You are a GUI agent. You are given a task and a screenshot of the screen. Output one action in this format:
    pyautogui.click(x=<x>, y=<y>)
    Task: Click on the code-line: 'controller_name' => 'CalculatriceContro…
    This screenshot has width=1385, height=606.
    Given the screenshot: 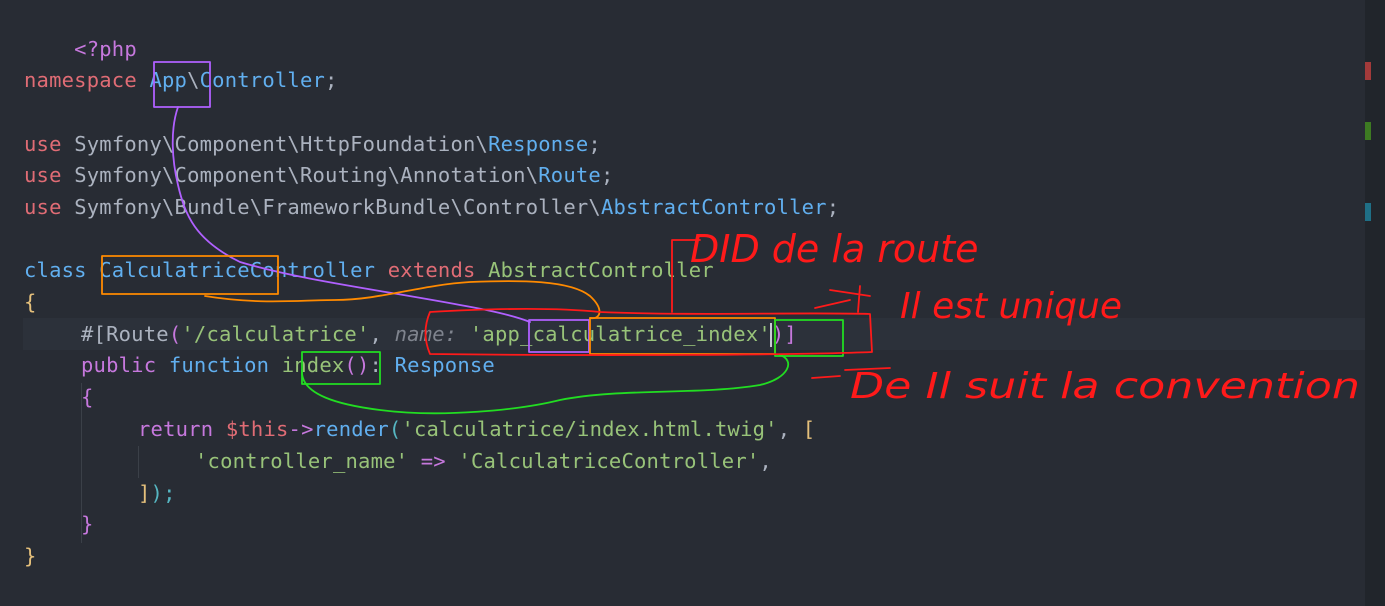 What is the action you would take?
    pyautogui.click(x=483, y=461)
    